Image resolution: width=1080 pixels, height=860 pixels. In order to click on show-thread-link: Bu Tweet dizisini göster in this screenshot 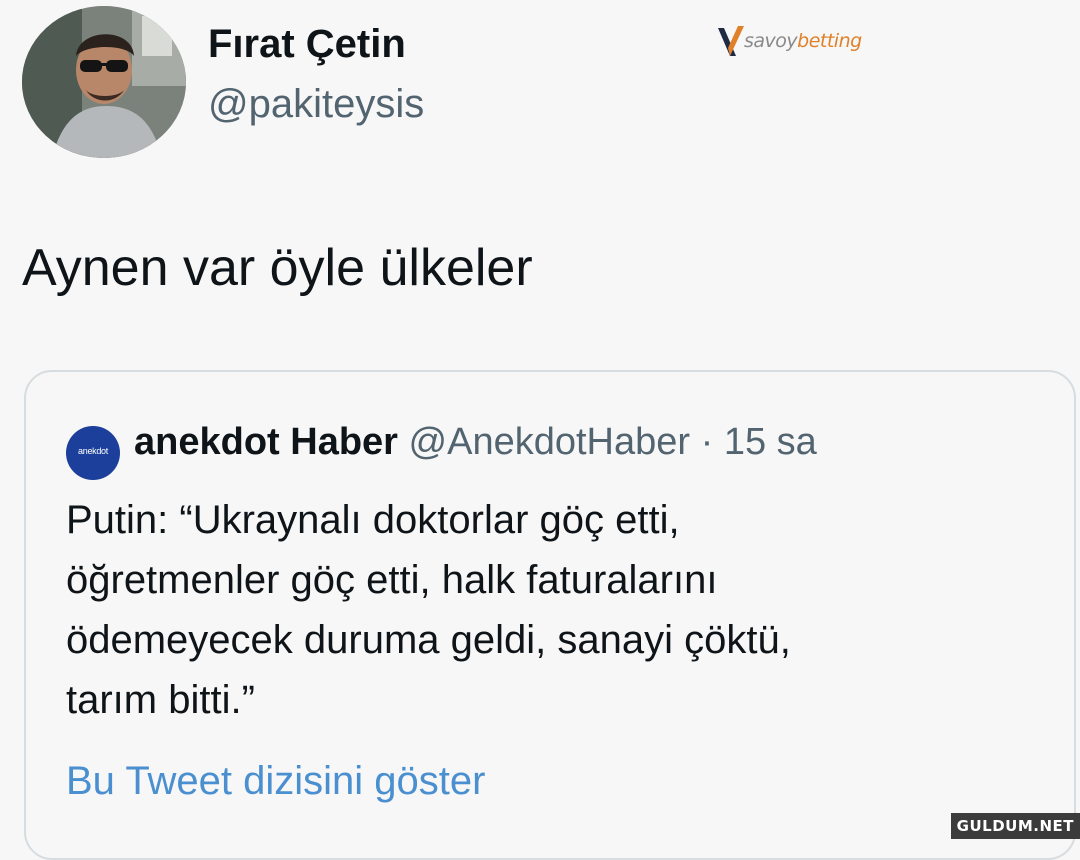, I will do `click(275, 781)`.